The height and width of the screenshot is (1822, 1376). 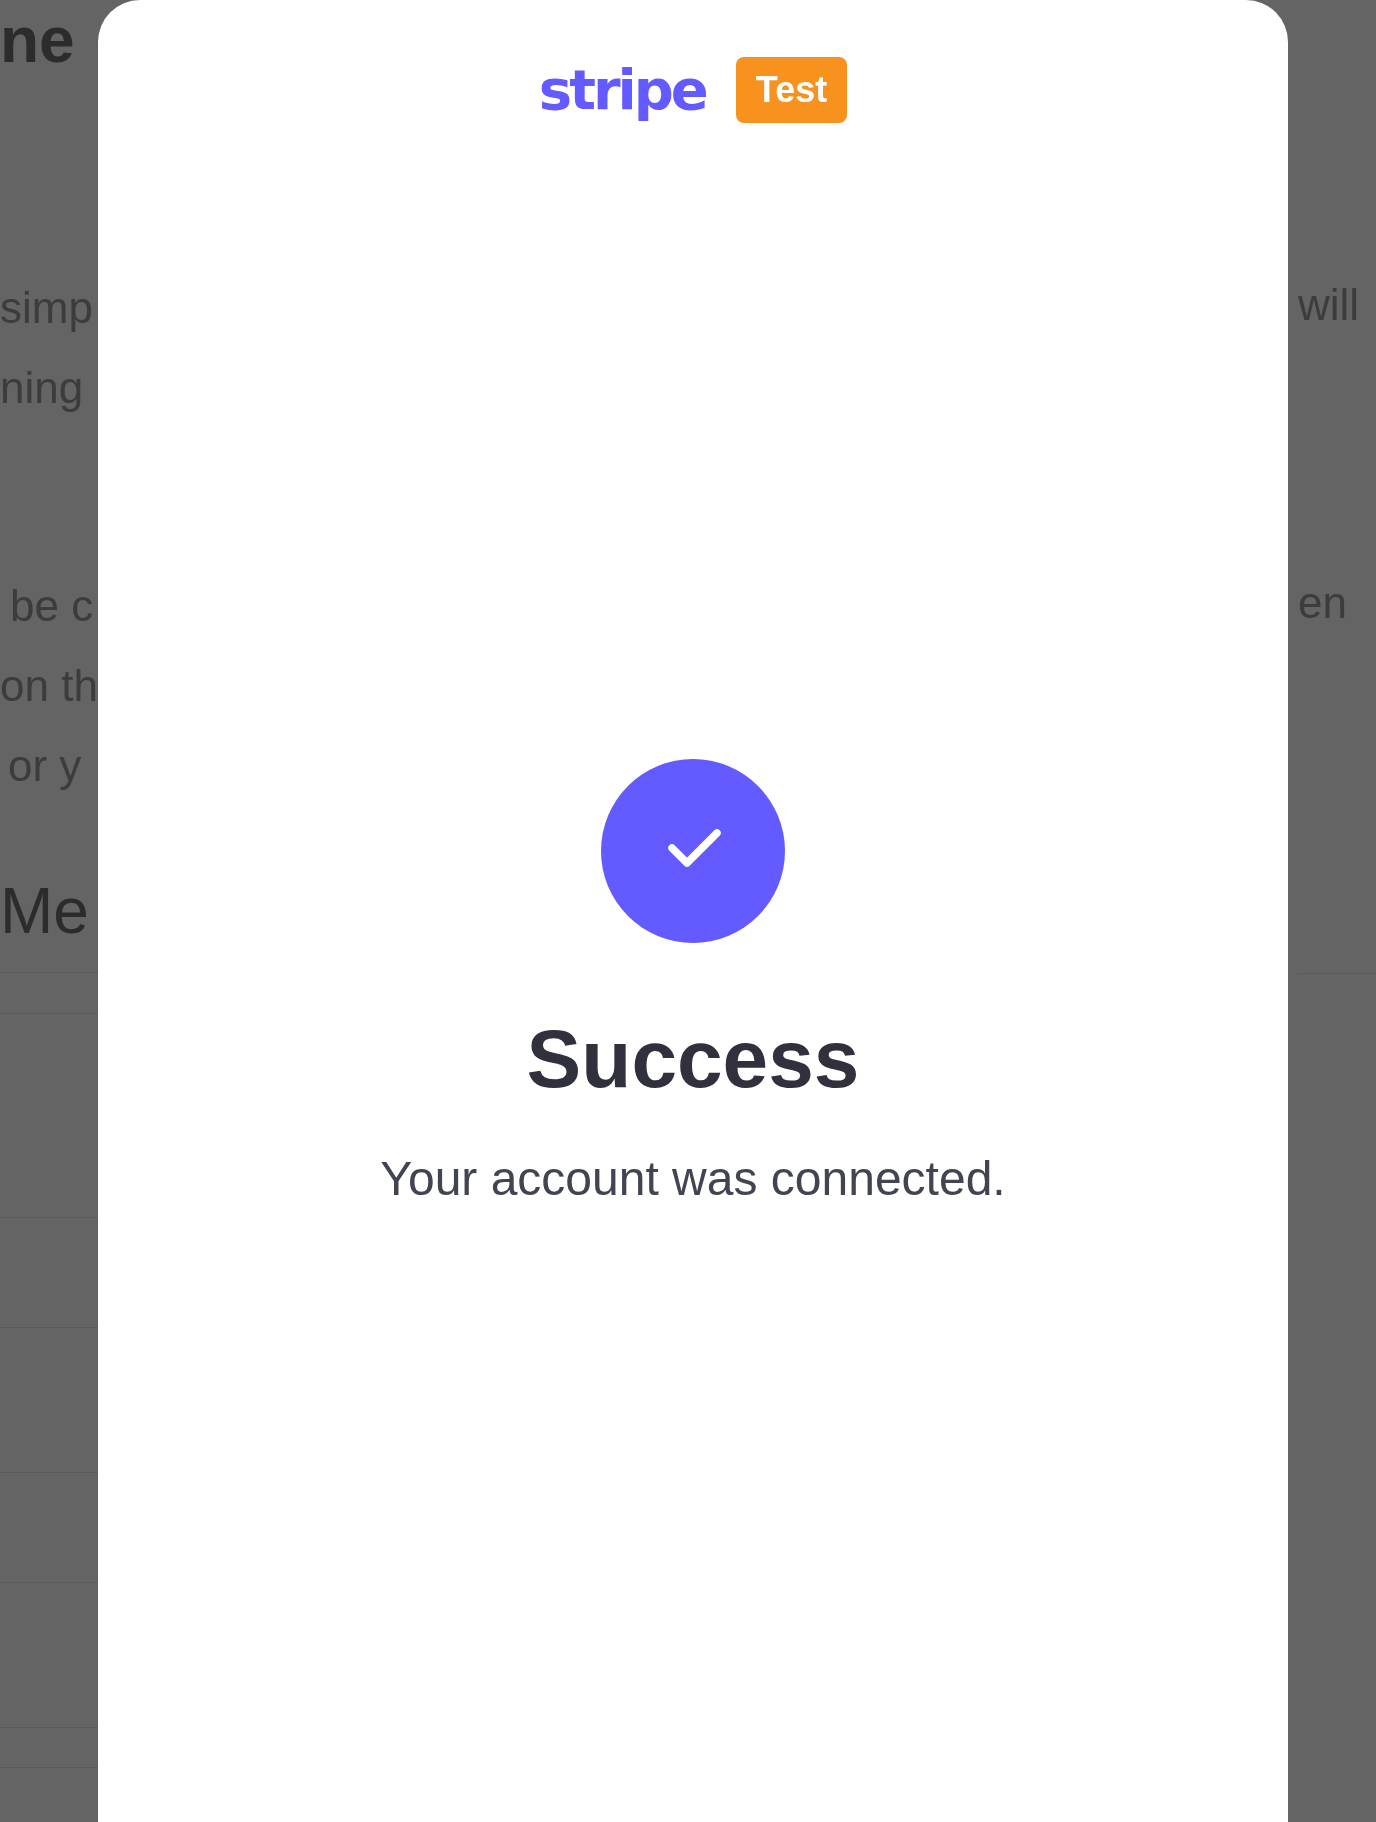 What do you see at coordinates (622, 90) in the screenshot?
I see `brand-logo: stripe` at bounding box center [622, 90].